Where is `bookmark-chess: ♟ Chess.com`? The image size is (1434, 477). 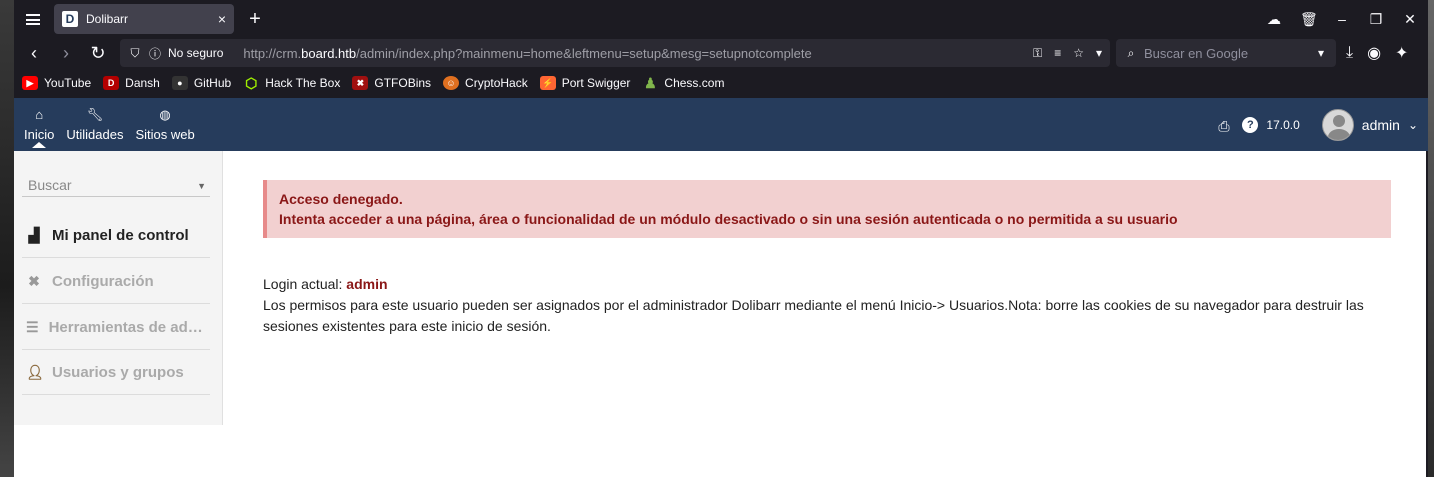
bookmark-chess: ♟ Chess.com is located at coordinates (683, 82).